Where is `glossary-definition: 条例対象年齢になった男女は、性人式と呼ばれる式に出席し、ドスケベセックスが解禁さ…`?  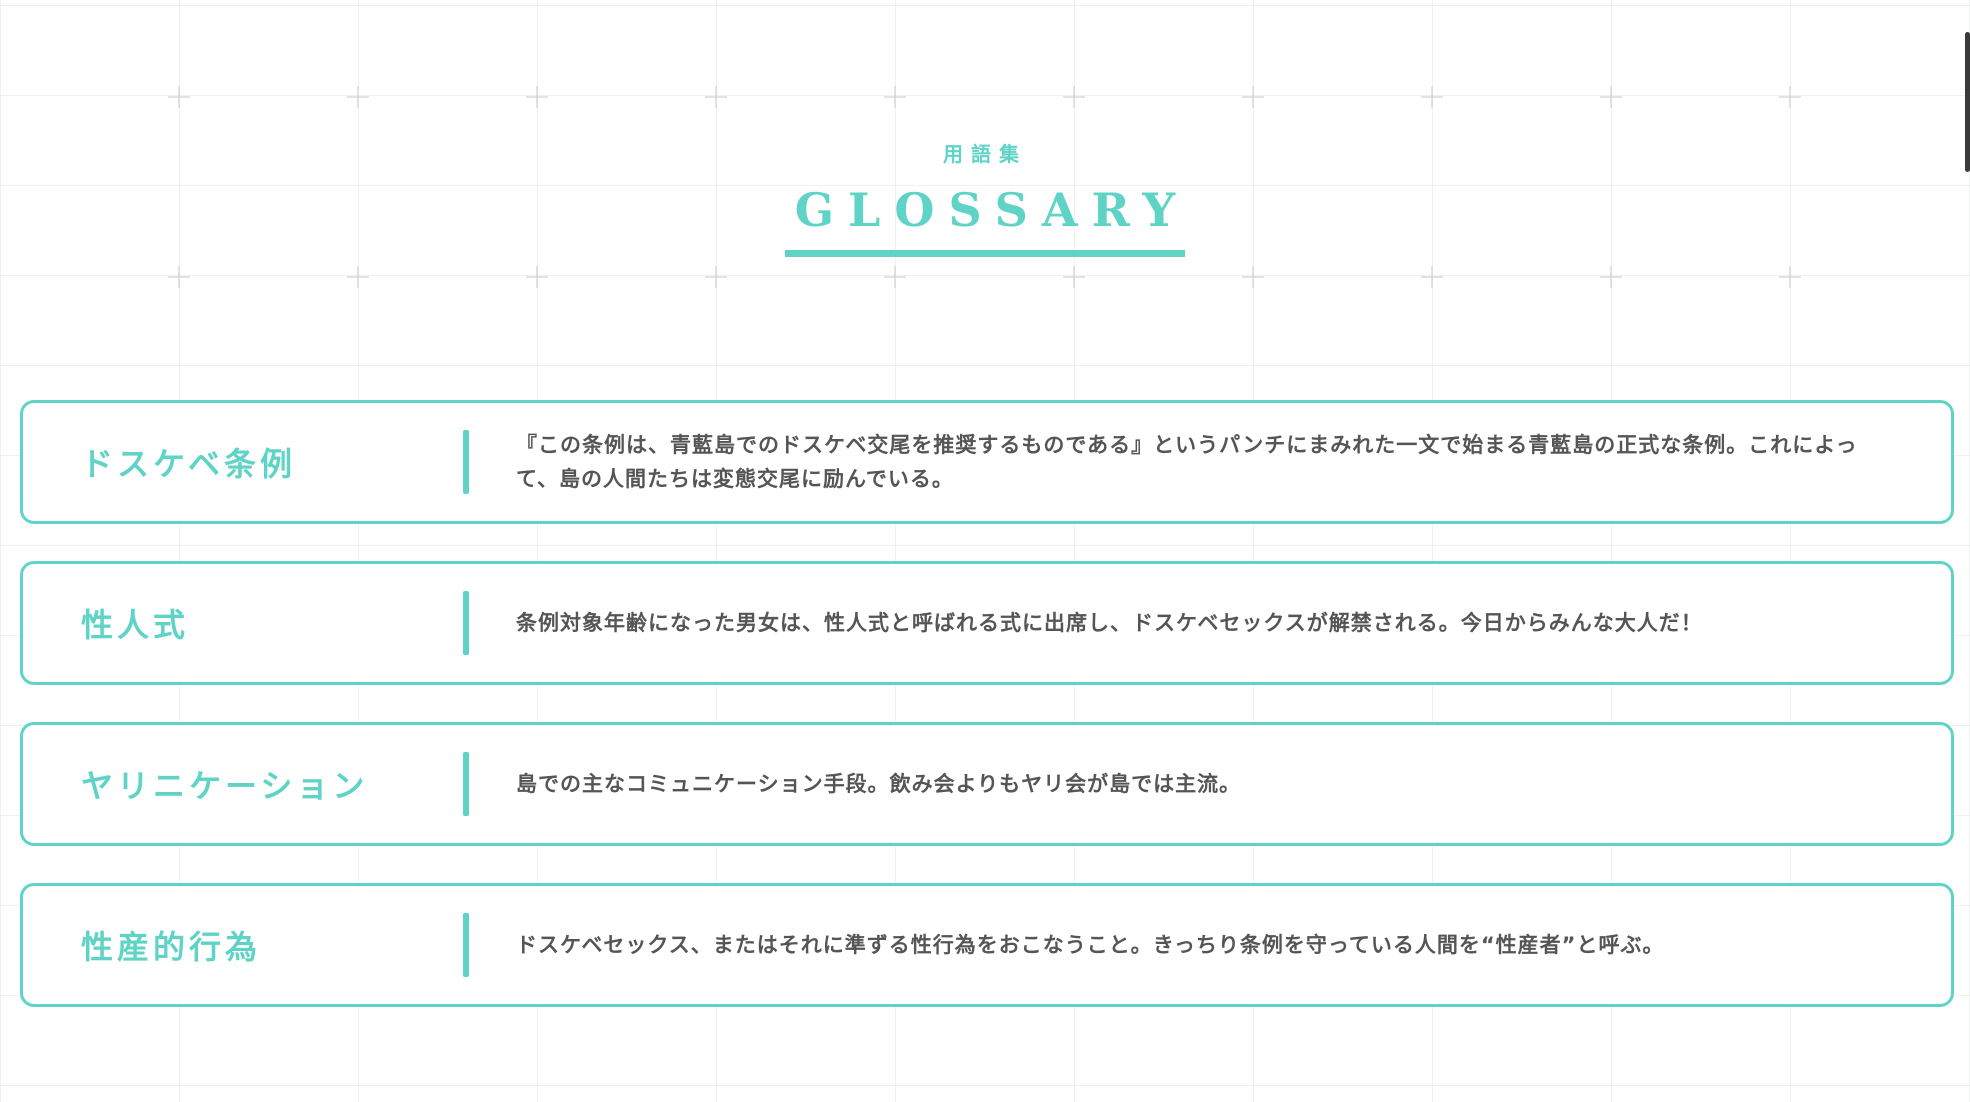 glossary-definition: 条例対象年齢になった男女は、性人式と呼ばれる式に出席し、ドスケベセックスが解禁さ… is located at coordinates (1109, 623).